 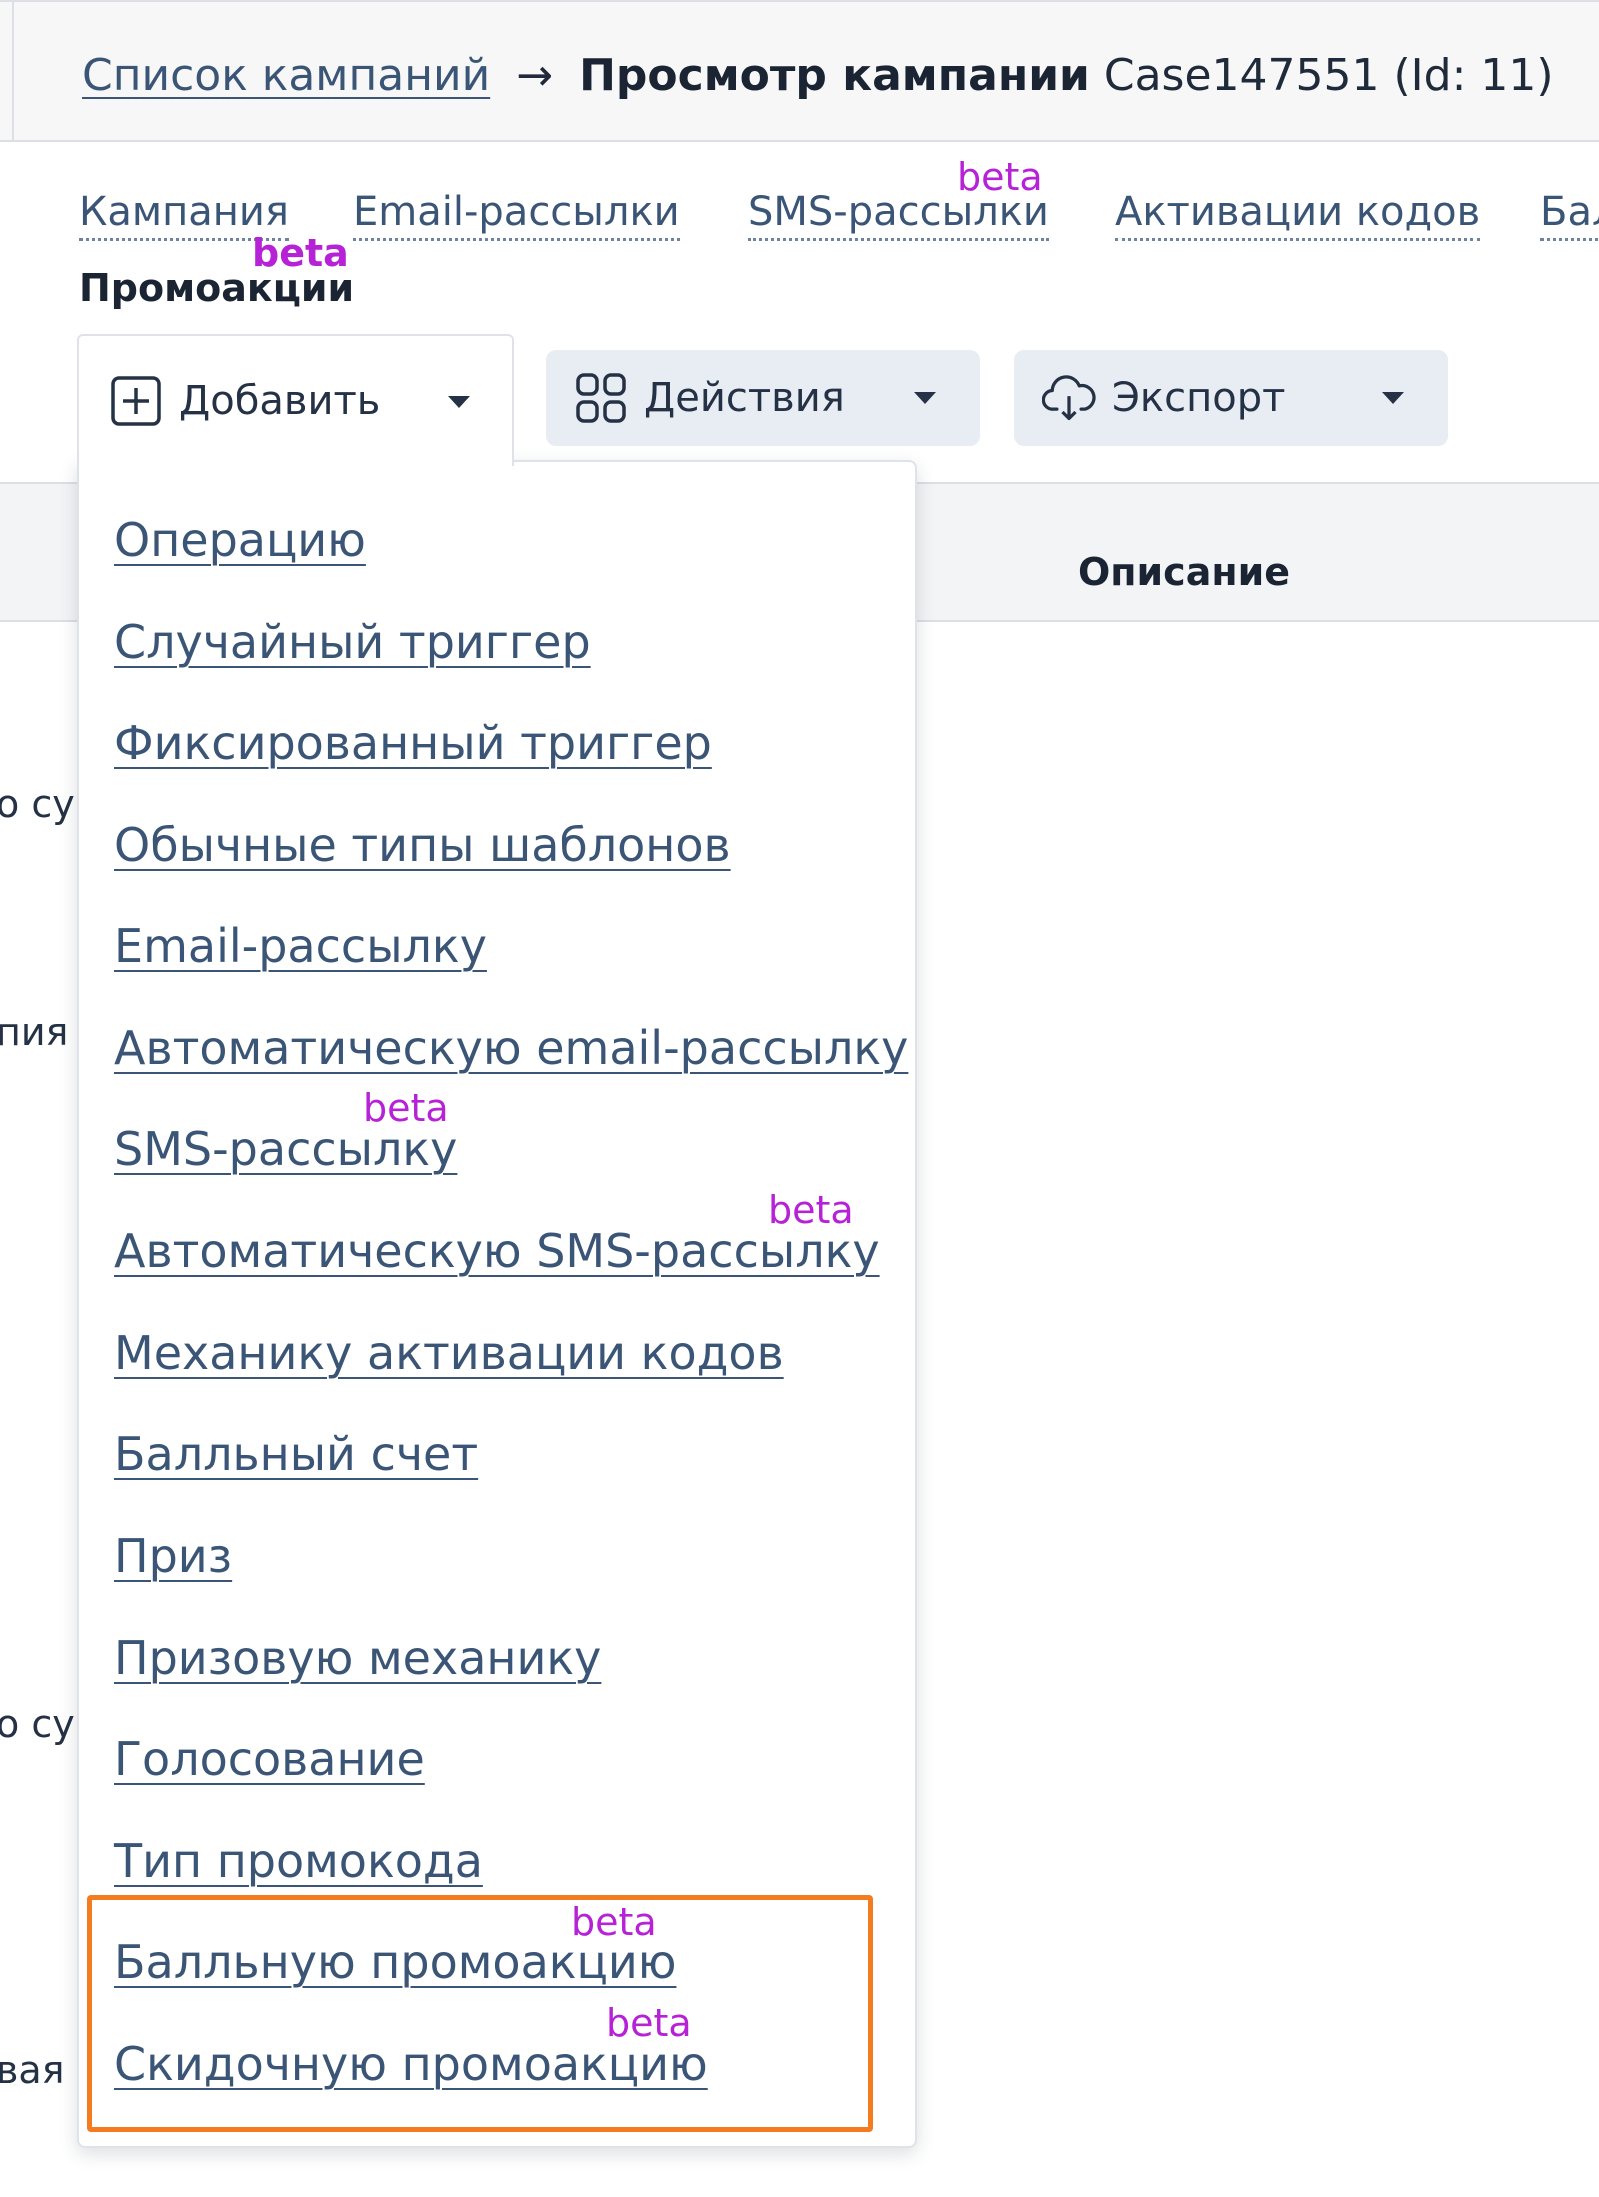 What do you see at coordinates (352, 642) in the screenshot?
I see `menu-item-random-trigger: Случайный триггер` at bounding box center [352, 642].